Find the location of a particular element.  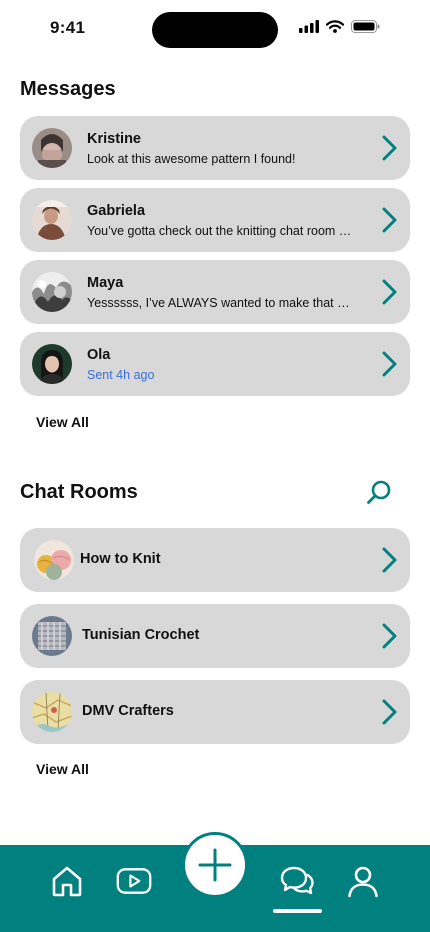

create-post-button is located at coordinates (215, 865).